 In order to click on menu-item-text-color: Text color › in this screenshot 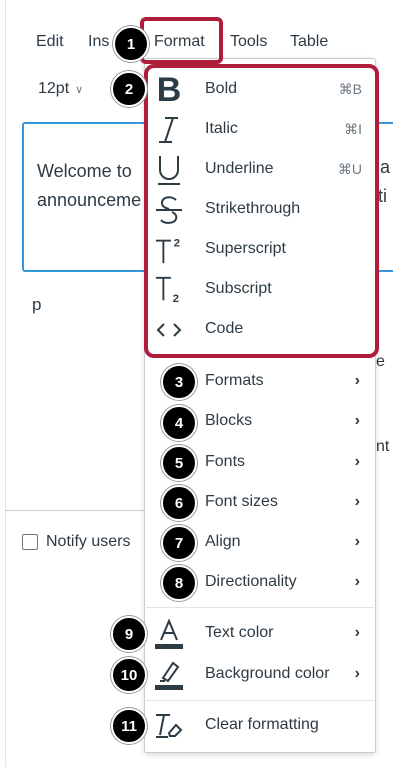, I will do `click(259, 634)`.